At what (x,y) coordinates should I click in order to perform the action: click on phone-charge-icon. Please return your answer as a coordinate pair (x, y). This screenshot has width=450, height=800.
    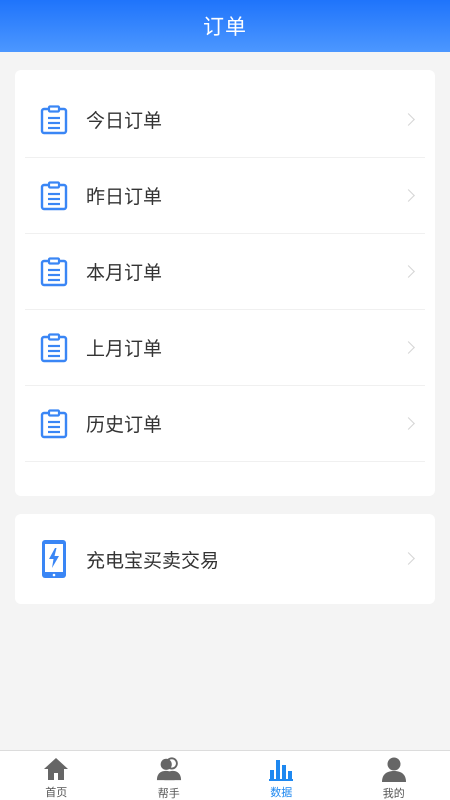
    Looking at the image, I should click on (54, 559).